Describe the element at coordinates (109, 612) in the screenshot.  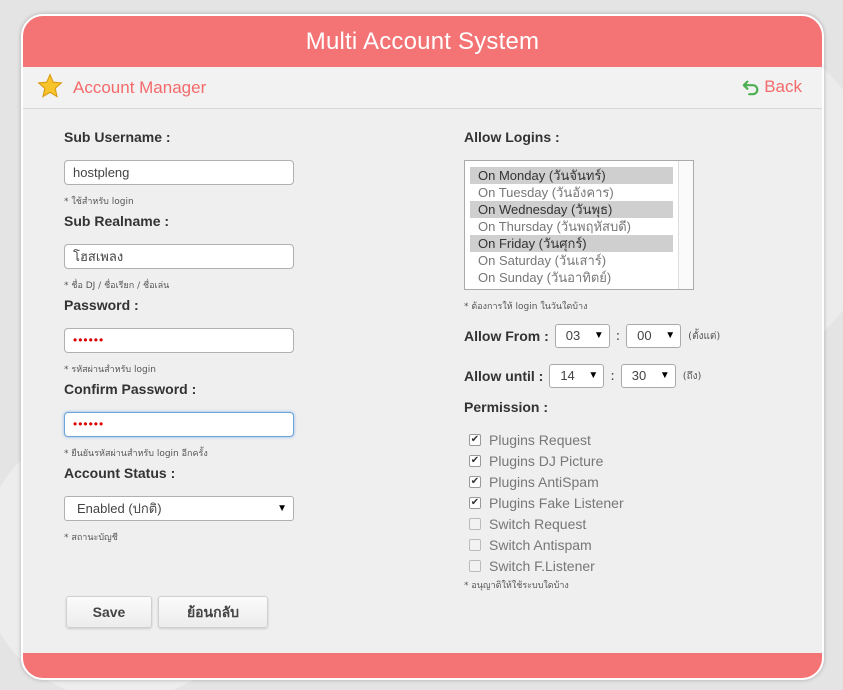
I see `save-button: Save` at that location.